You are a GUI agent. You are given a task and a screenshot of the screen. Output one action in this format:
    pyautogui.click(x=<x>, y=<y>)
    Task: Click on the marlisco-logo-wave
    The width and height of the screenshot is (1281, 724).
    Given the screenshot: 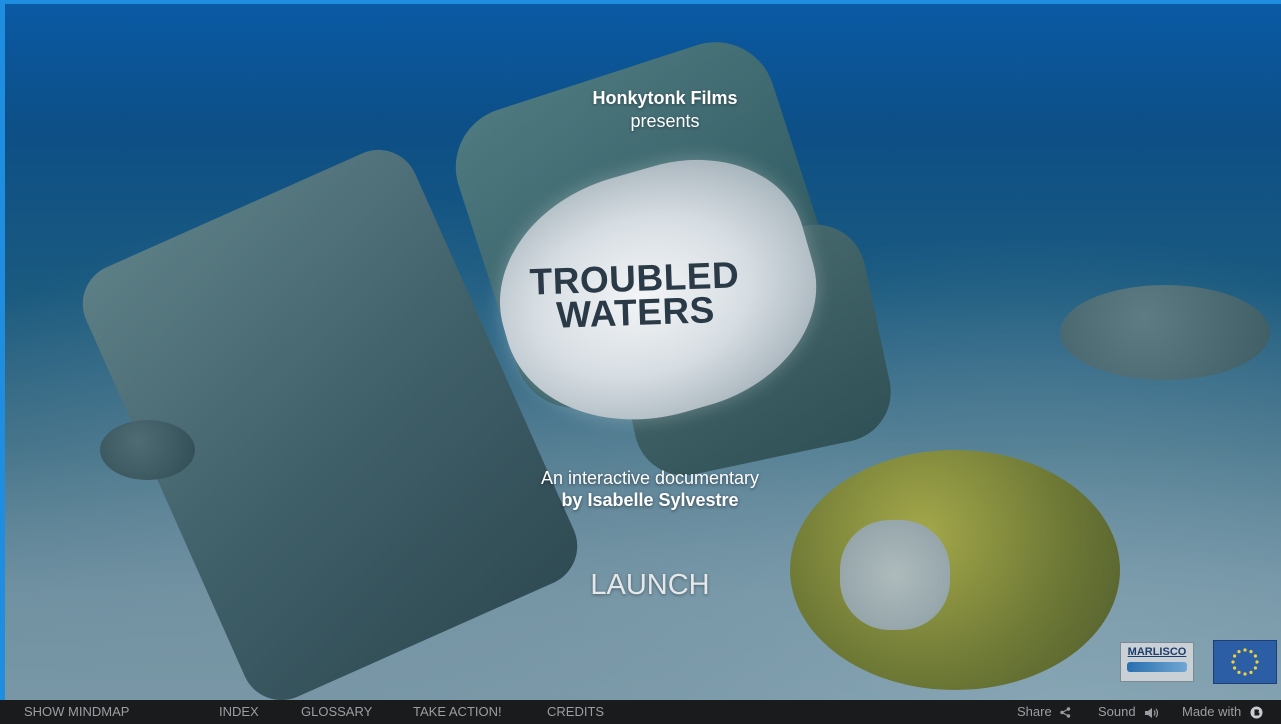 What is the action you would take?
    pyautogui.click(x=1157, y=667)
    